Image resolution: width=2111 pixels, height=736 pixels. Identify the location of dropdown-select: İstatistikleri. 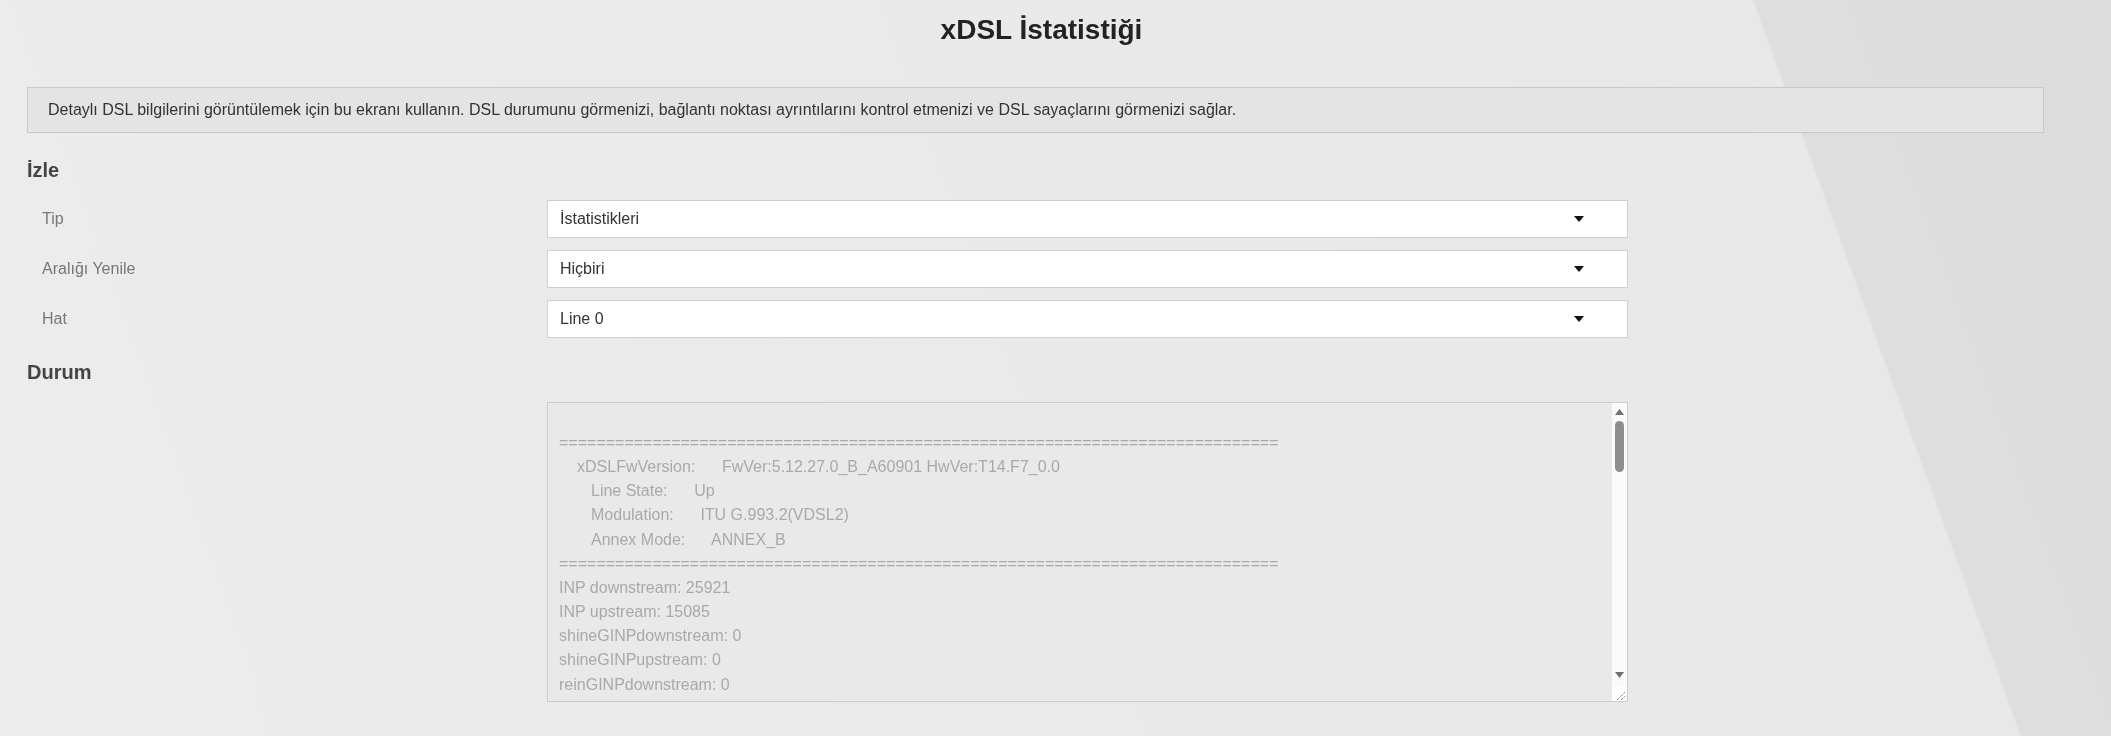
(1087, 219).